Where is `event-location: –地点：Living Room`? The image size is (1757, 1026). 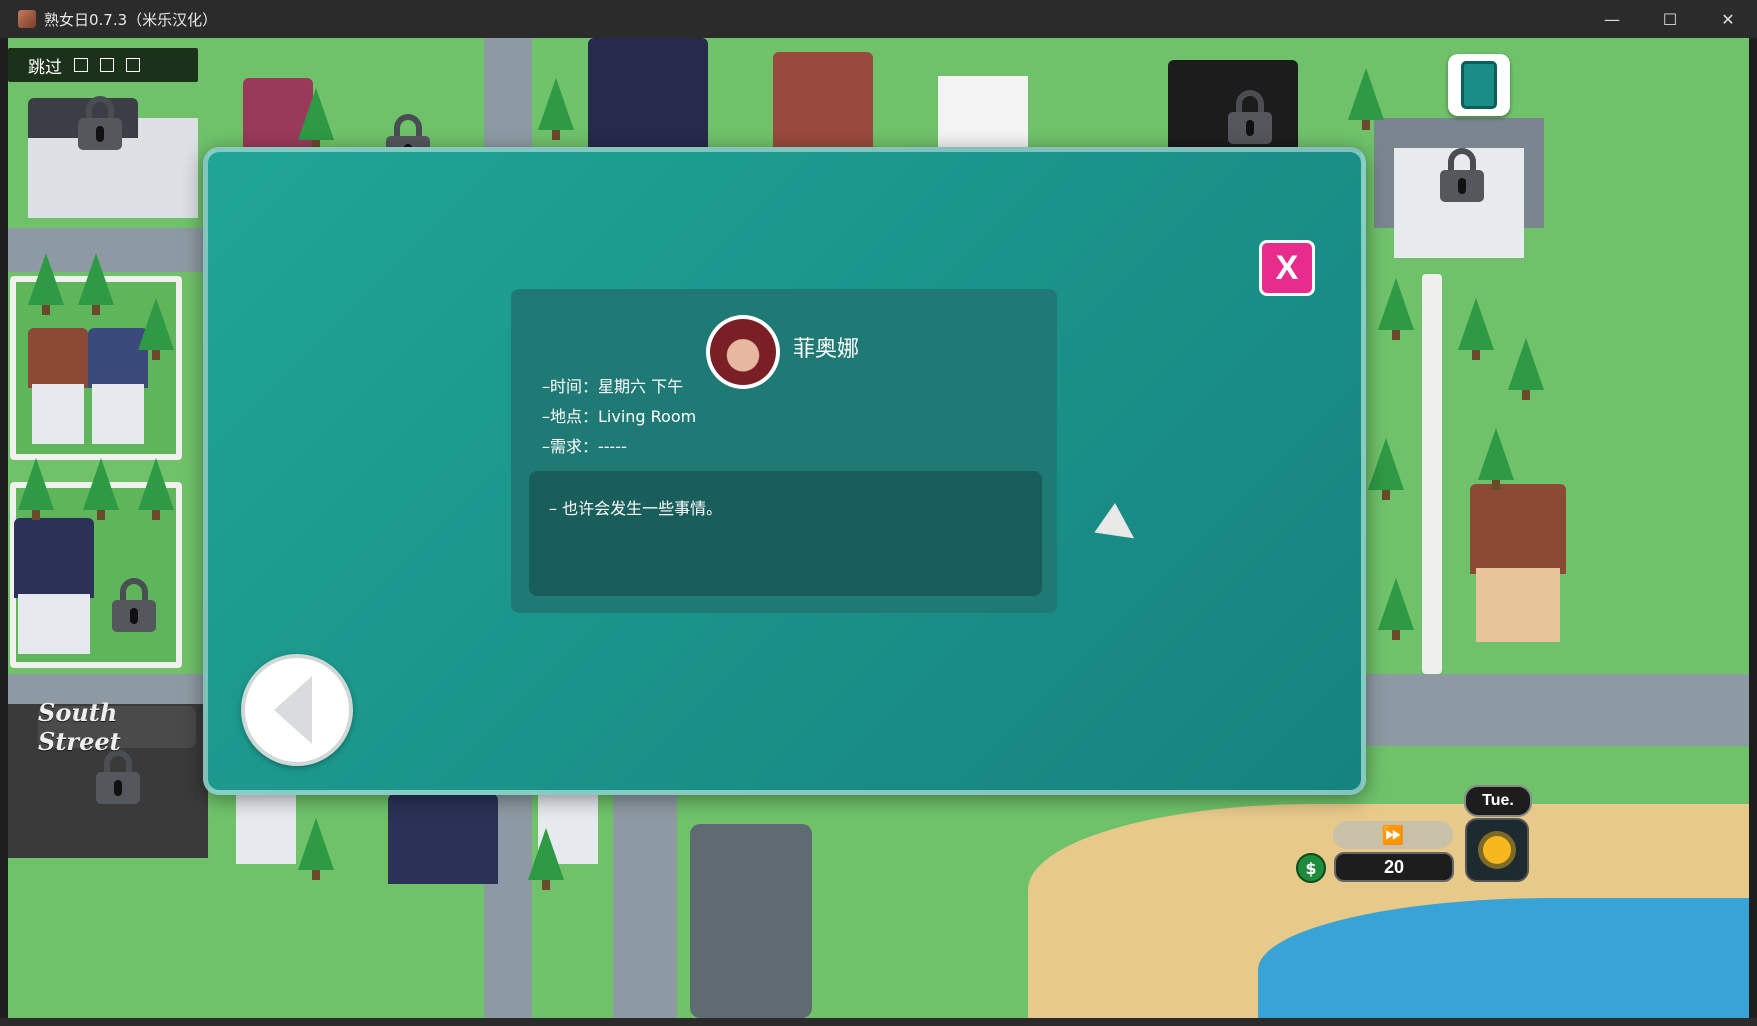
event-location: –地点：Living Room is located at coordinates (619, 416).